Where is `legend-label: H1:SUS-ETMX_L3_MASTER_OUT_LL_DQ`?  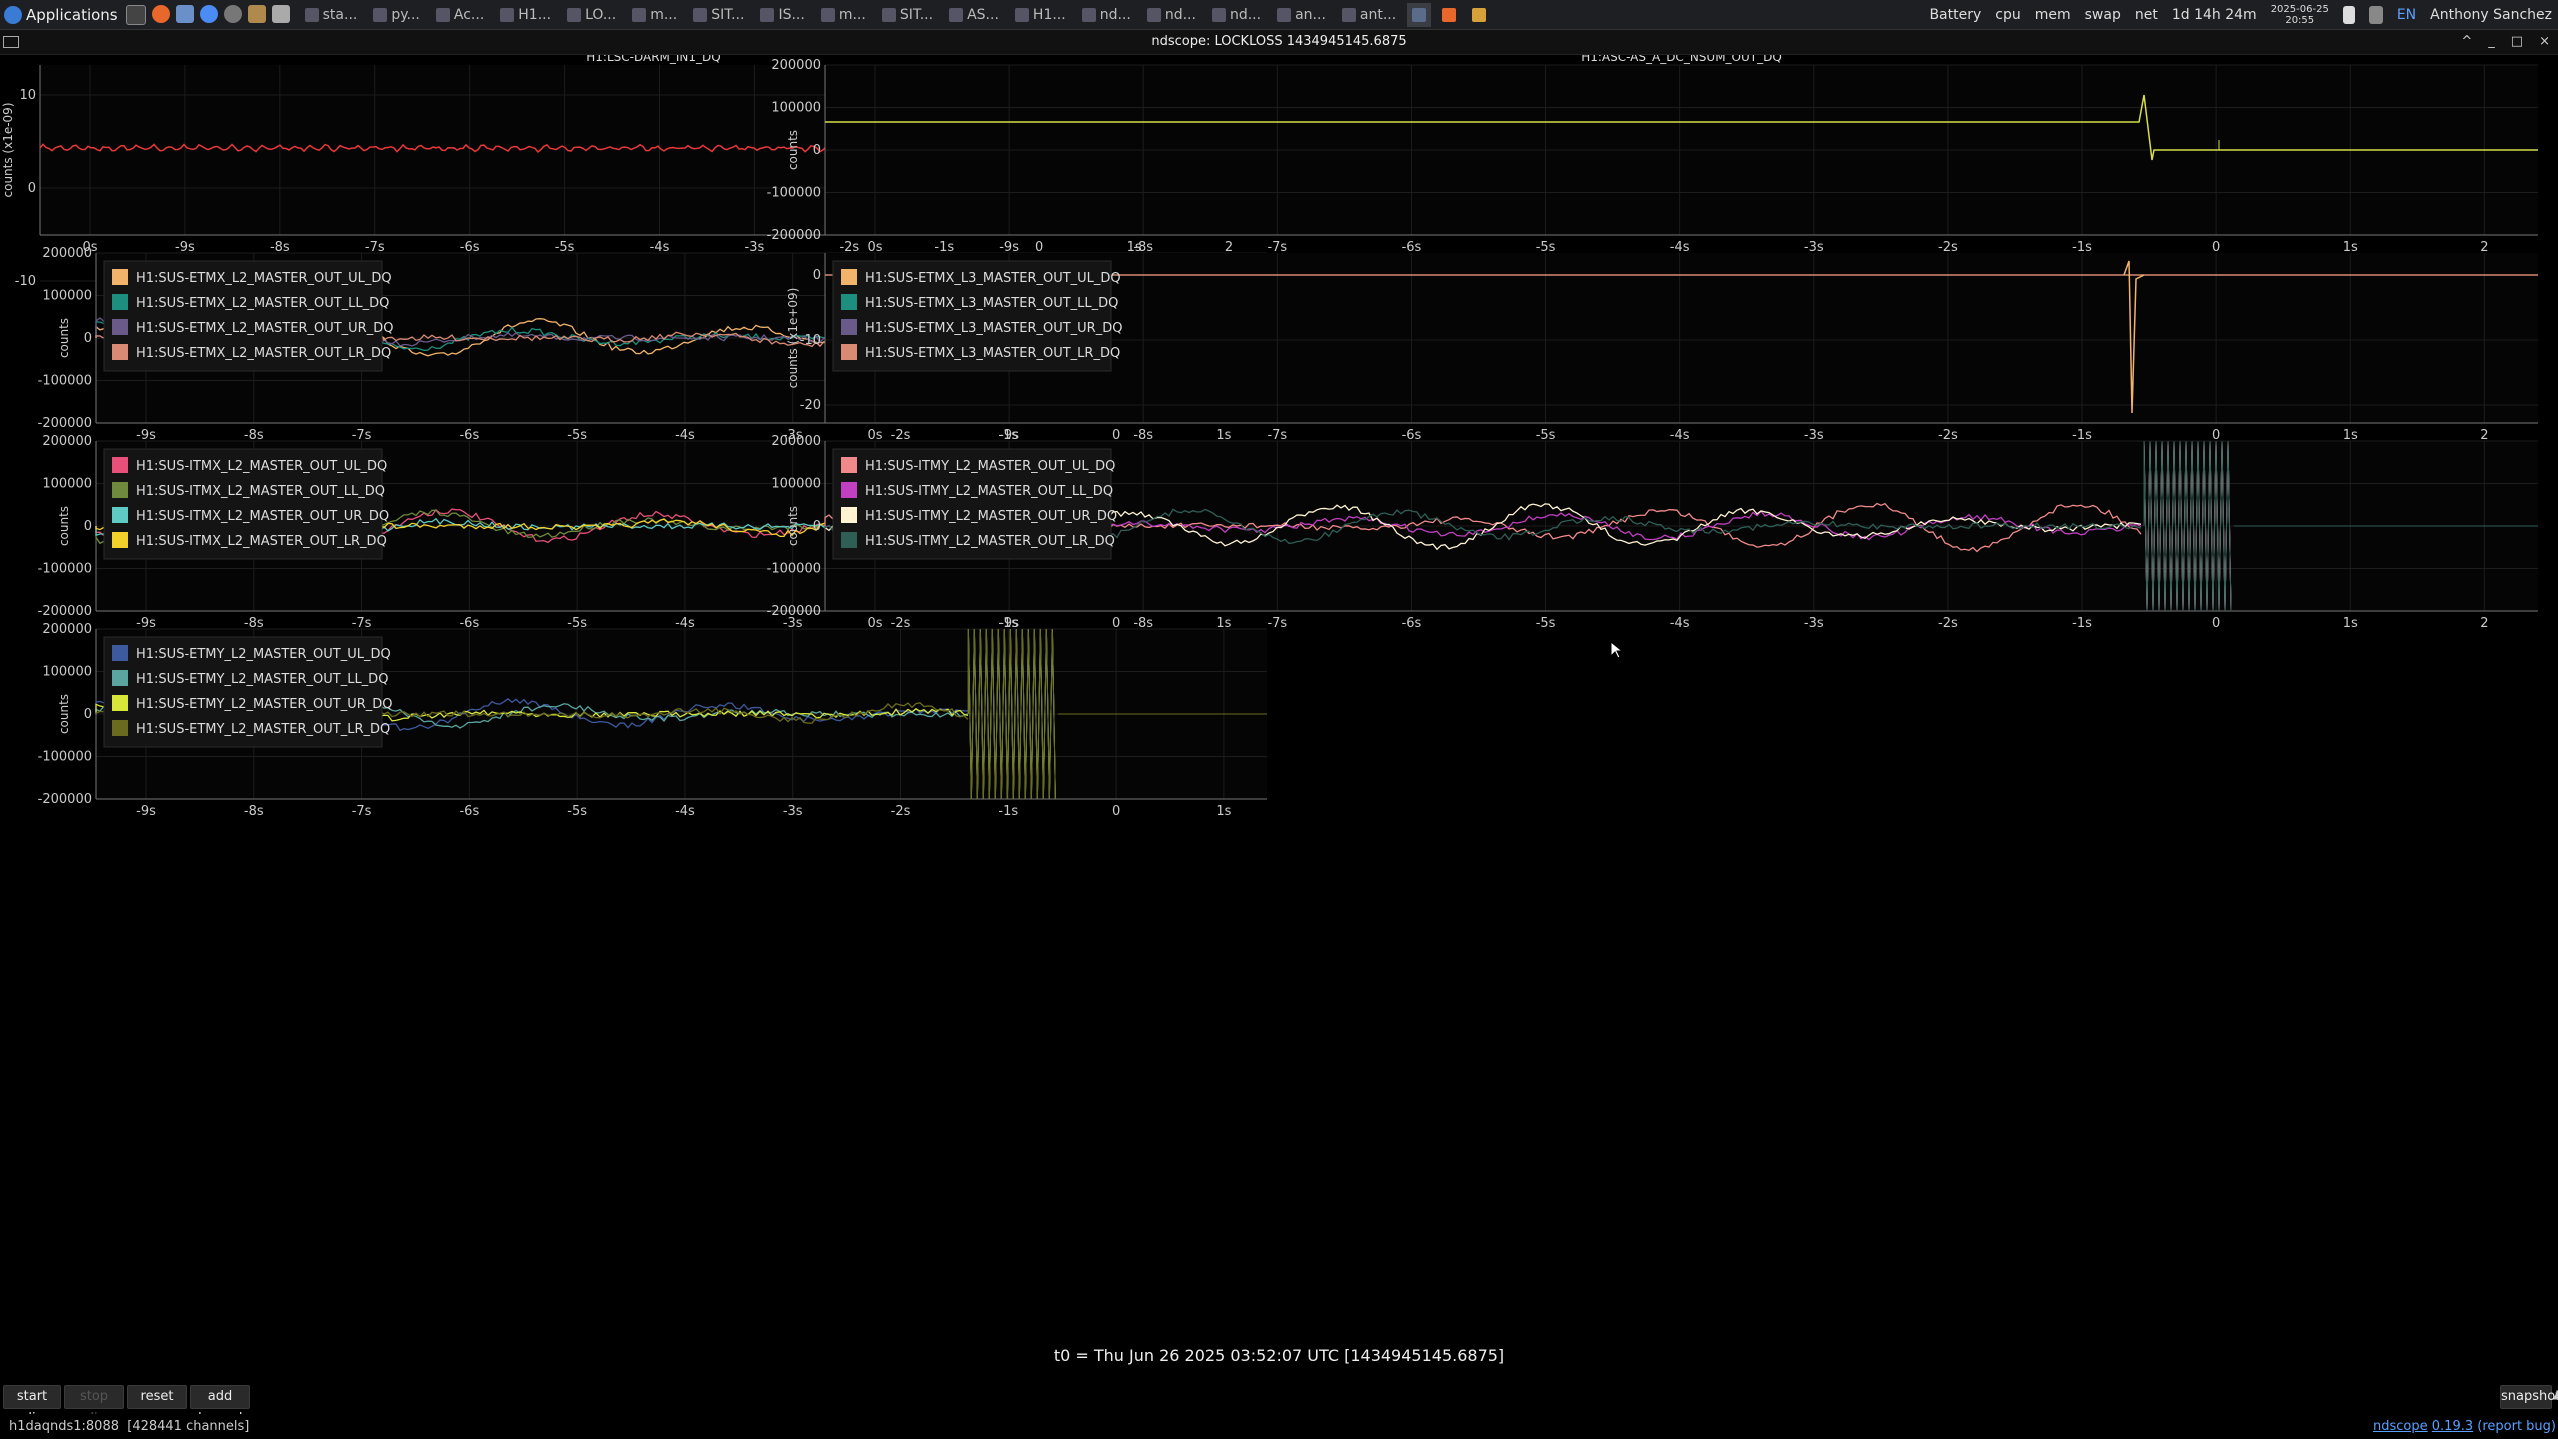 legend-label: H1:SUS-ETMX_L3_MASTER_OUT_LL_DQ is located at coordinates (991, 303).